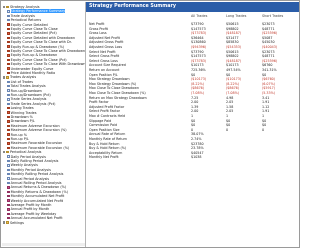 This screenshot has height=248, width=320. I want to click on tree-item-label: Annual Profit by Month, so click(30, 209).